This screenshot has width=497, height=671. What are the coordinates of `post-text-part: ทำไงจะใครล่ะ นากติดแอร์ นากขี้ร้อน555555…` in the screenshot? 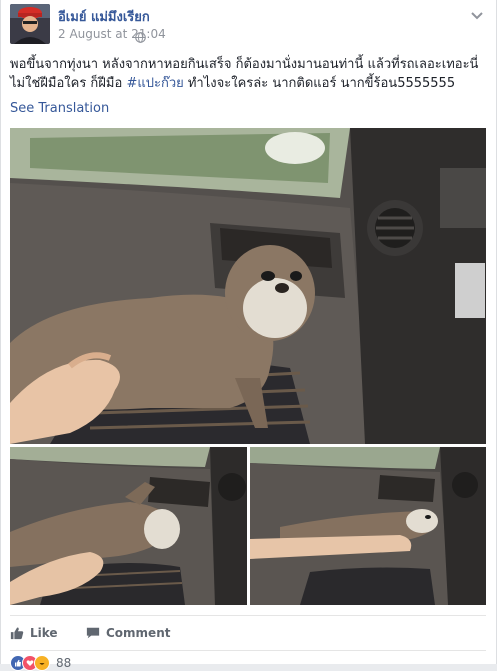 It's located at (319, 83).